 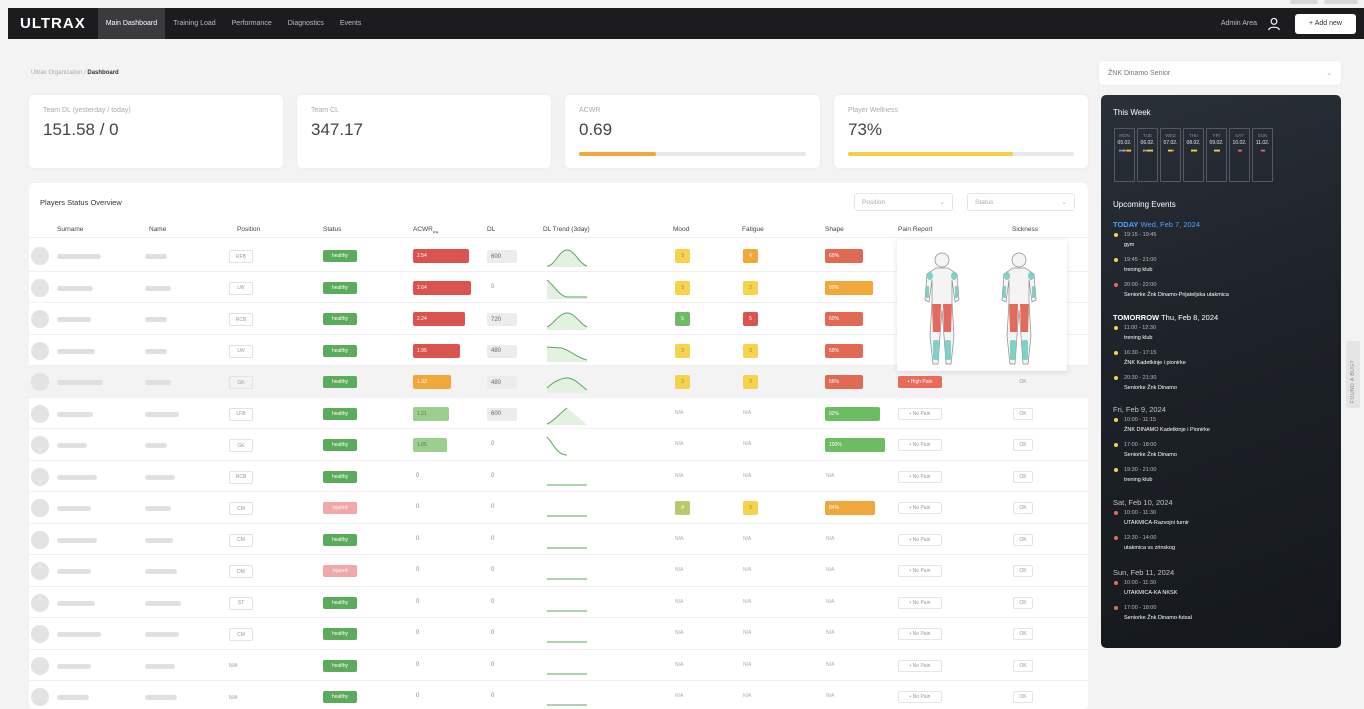 I want to click on position-filter: Position ⌄, so click(x=903, y=202).